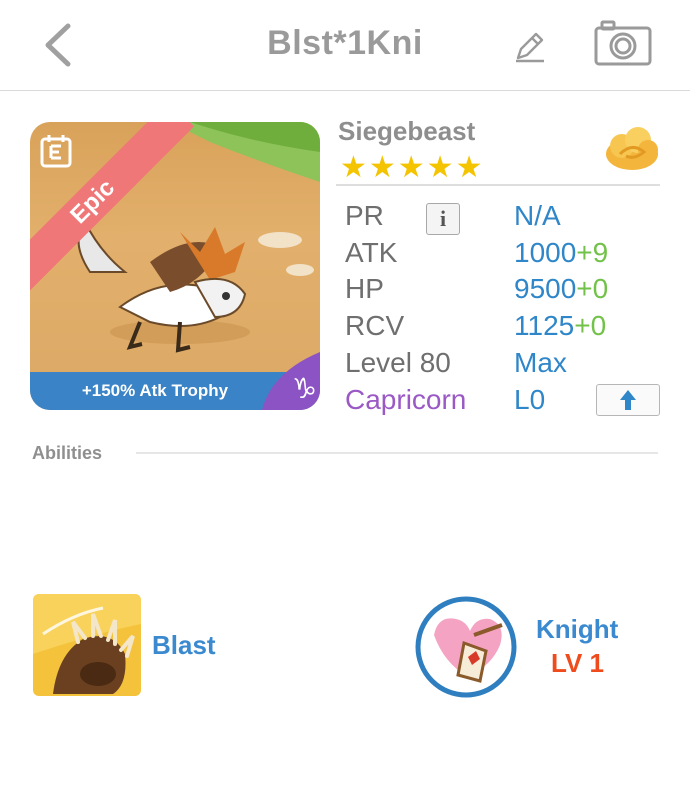 The width and height of the screenshot is (690, 800). I want to click on ability-knight-label: Knight, so click(577, 629).